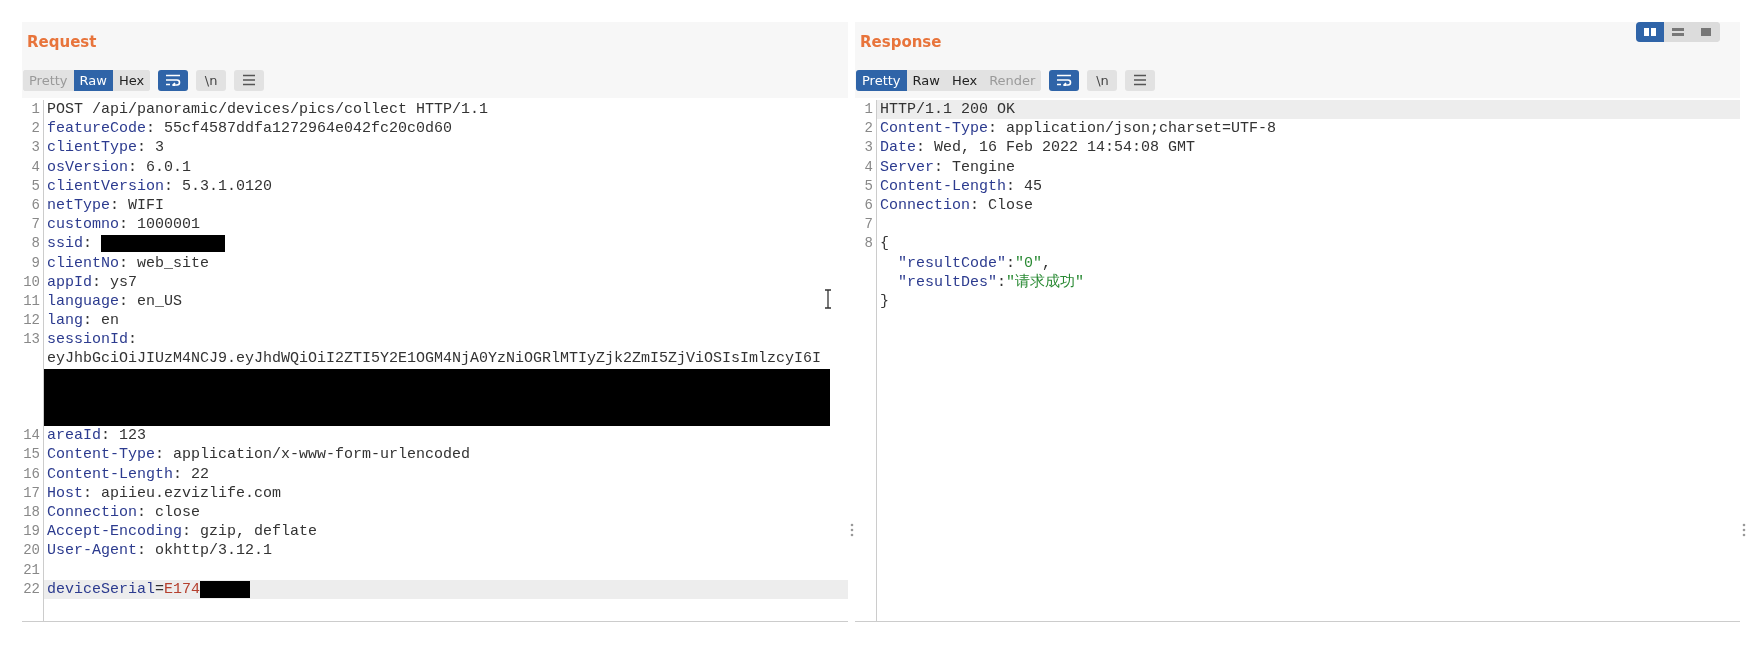  Describe the element at coordinates (31, 493) in the screenshot. I see `line-number: 17` at that location.